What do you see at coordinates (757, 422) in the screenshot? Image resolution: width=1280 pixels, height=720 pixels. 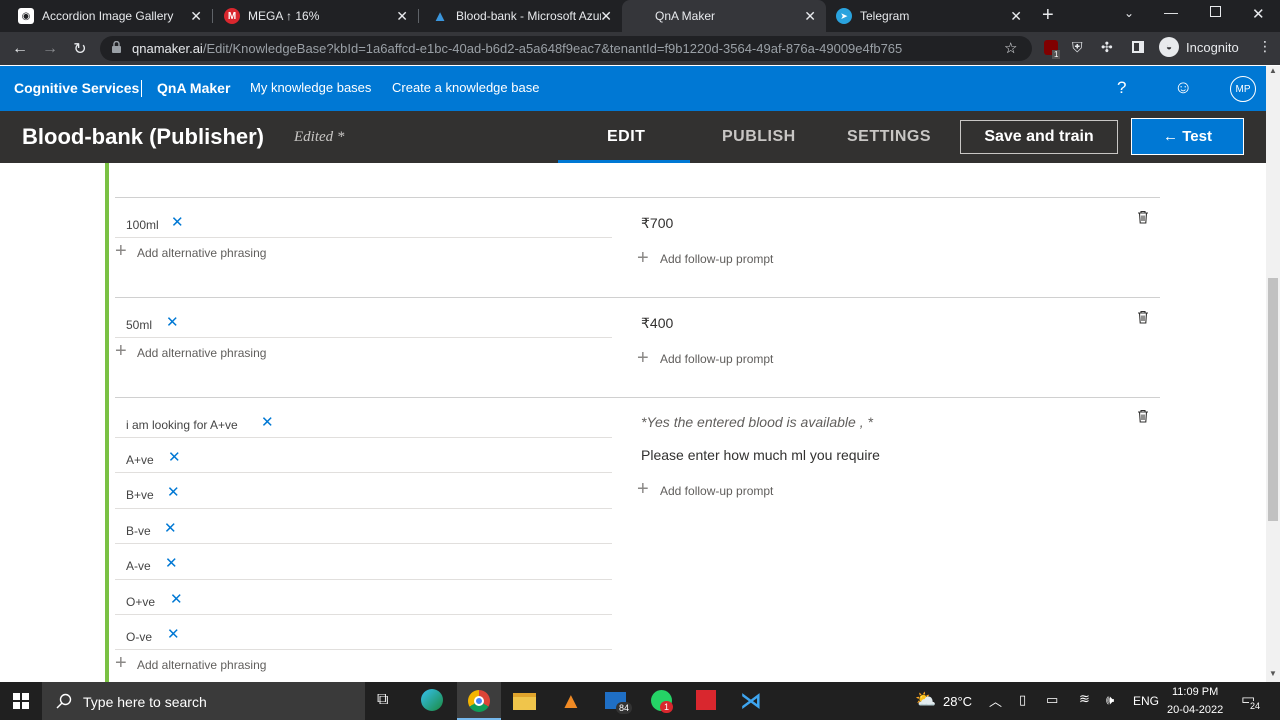 I see `answer-text: *Yes the entered blood is available , *` at bounding box center [757, 422].